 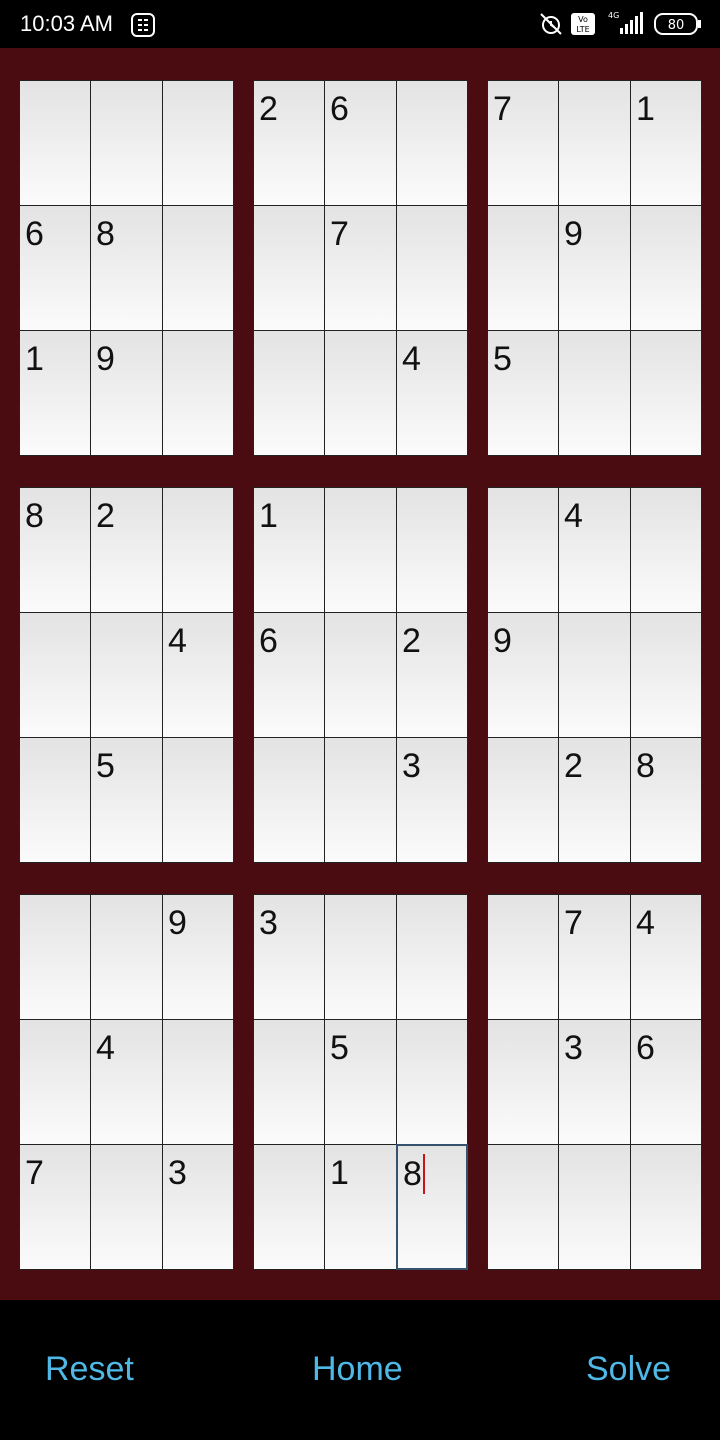 I want to click on home-button: Home, so click(x=357, y=1369).